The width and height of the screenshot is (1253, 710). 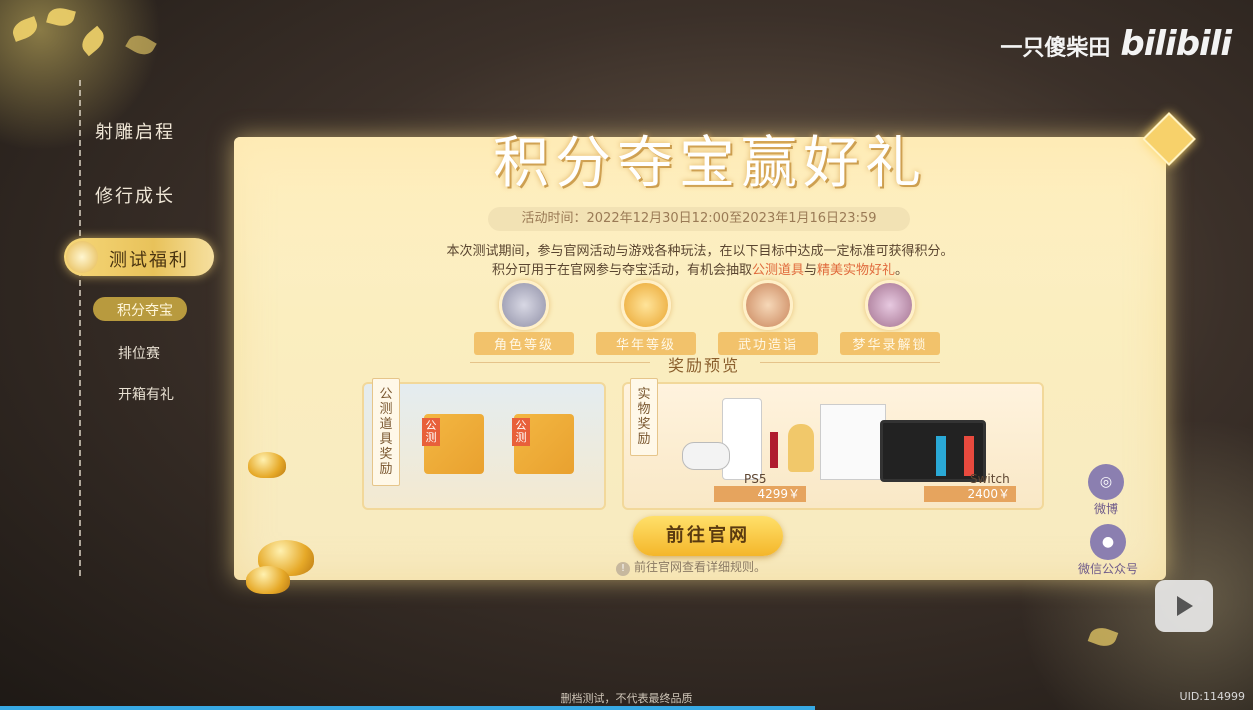 What do you see at coordinates (1105, 509) in the screenshot?
I see `weibo-label: 微博` at bounding box center [1105, 509].